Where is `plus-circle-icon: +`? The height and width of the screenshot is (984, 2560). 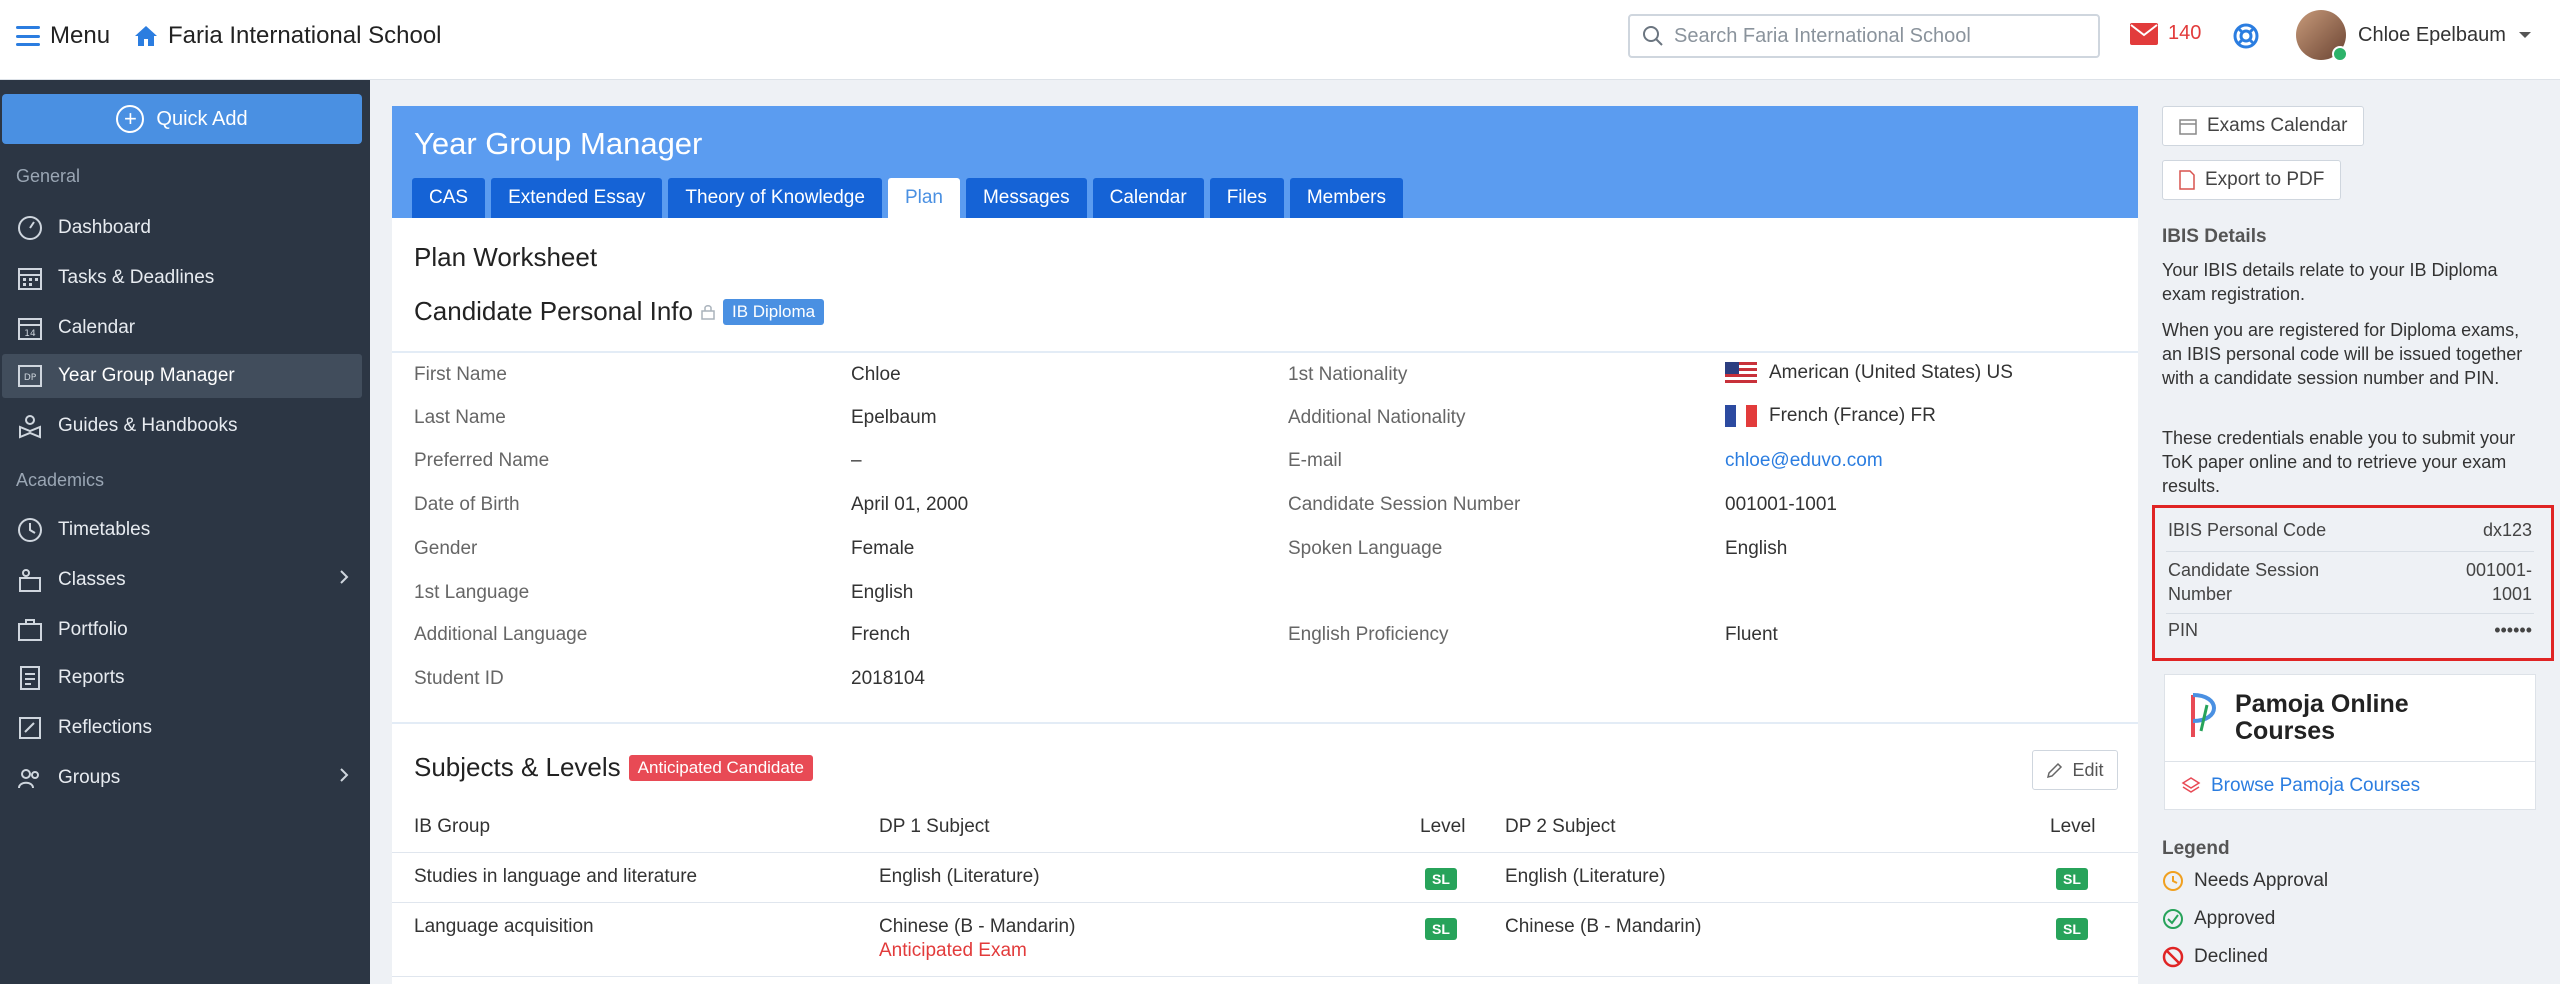
plus-circle-icon: + is located at coordinates (130, 119).